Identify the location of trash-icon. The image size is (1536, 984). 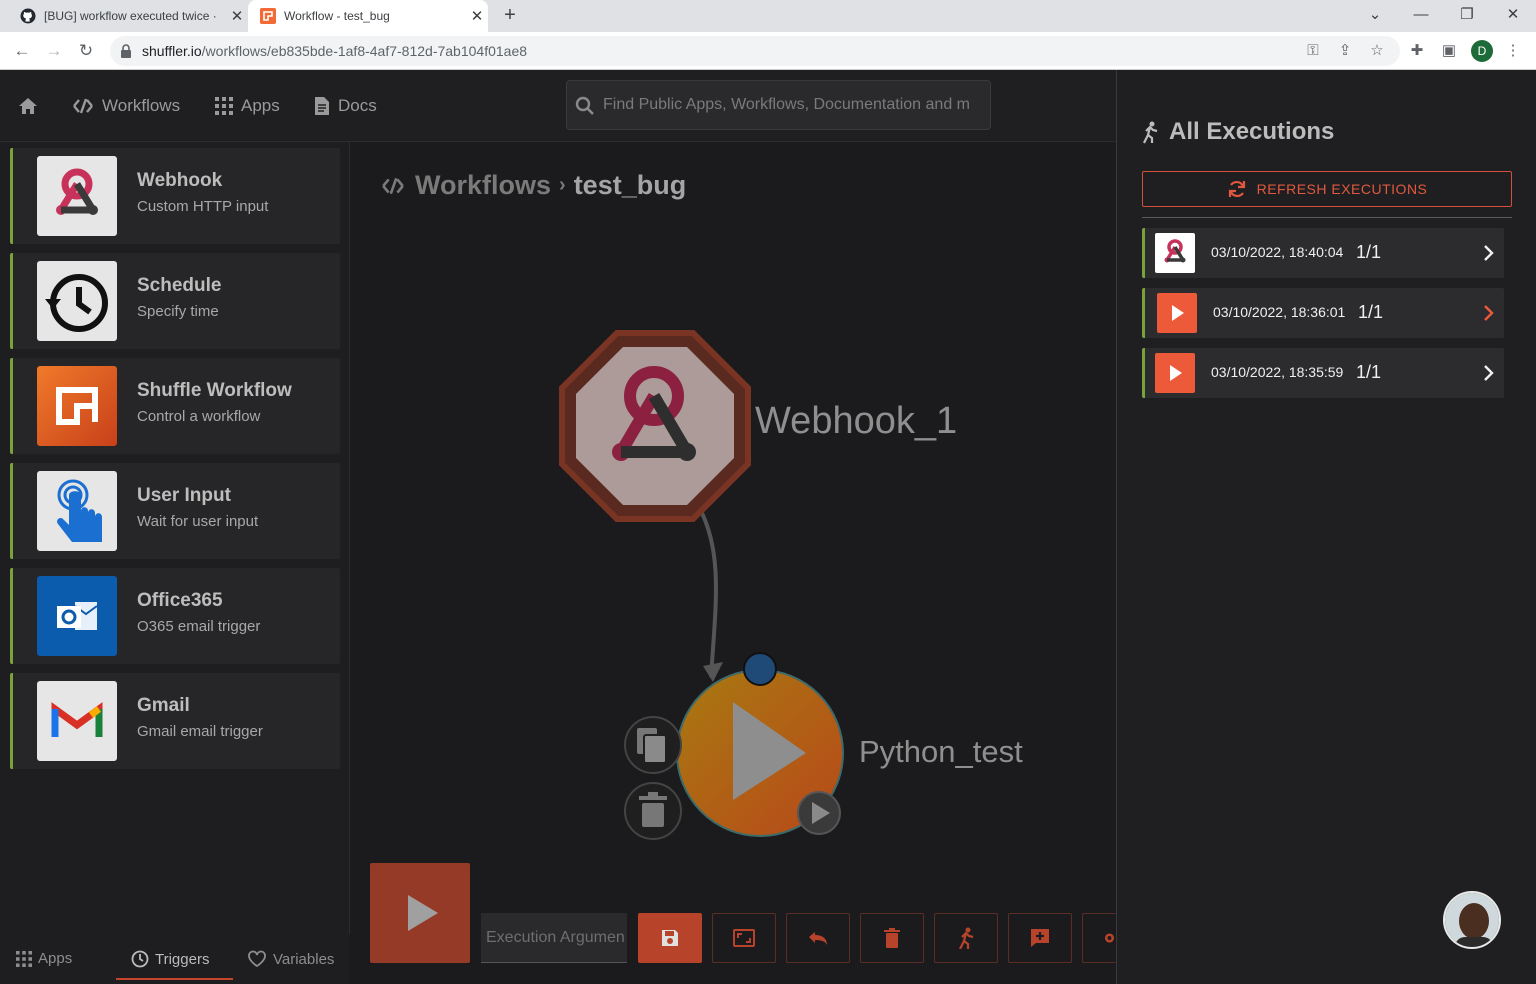
(892, 938).